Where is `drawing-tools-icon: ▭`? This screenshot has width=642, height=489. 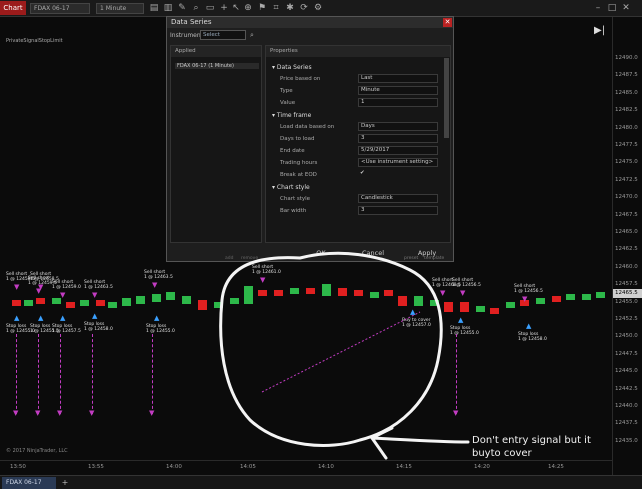
drawing-tools-icon: ▭ is located at coordinates (210, 8).